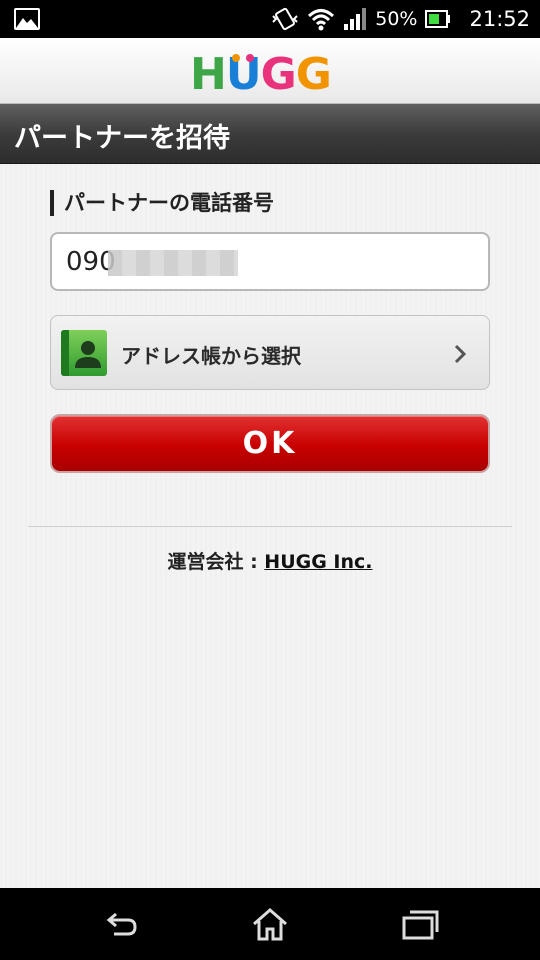 Image resolution: width=540 pixels, height=960 pixels. I want to click on company-link: HUGG Inc., so click(318, 562).